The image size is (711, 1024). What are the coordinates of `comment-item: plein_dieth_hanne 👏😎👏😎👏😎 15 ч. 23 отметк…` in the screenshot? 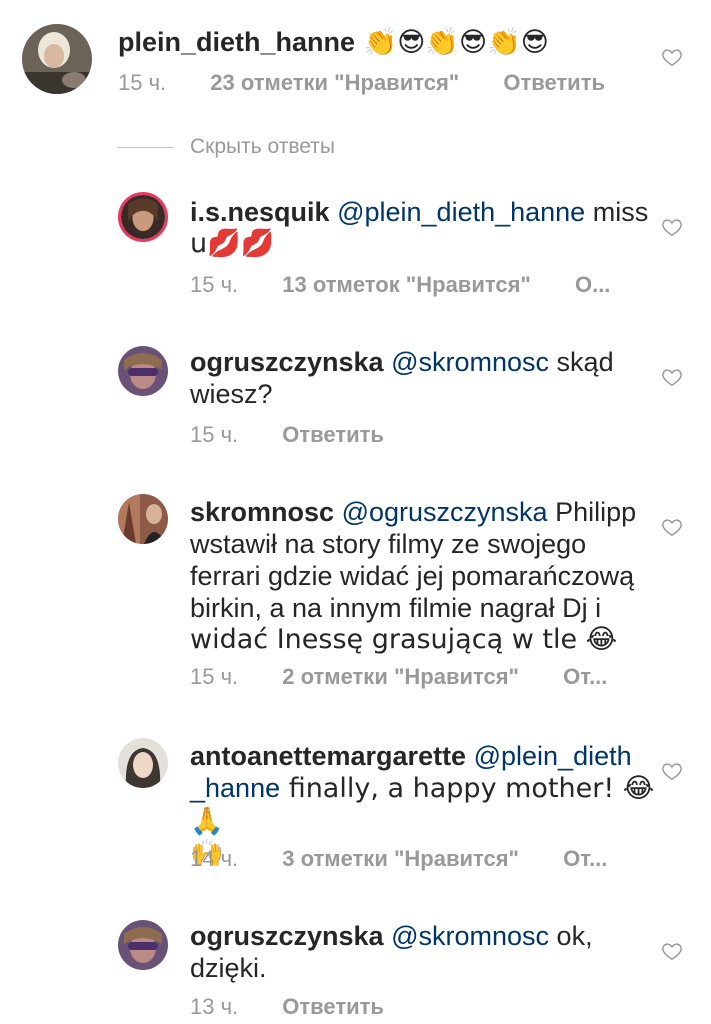 It's located at (355, 60).